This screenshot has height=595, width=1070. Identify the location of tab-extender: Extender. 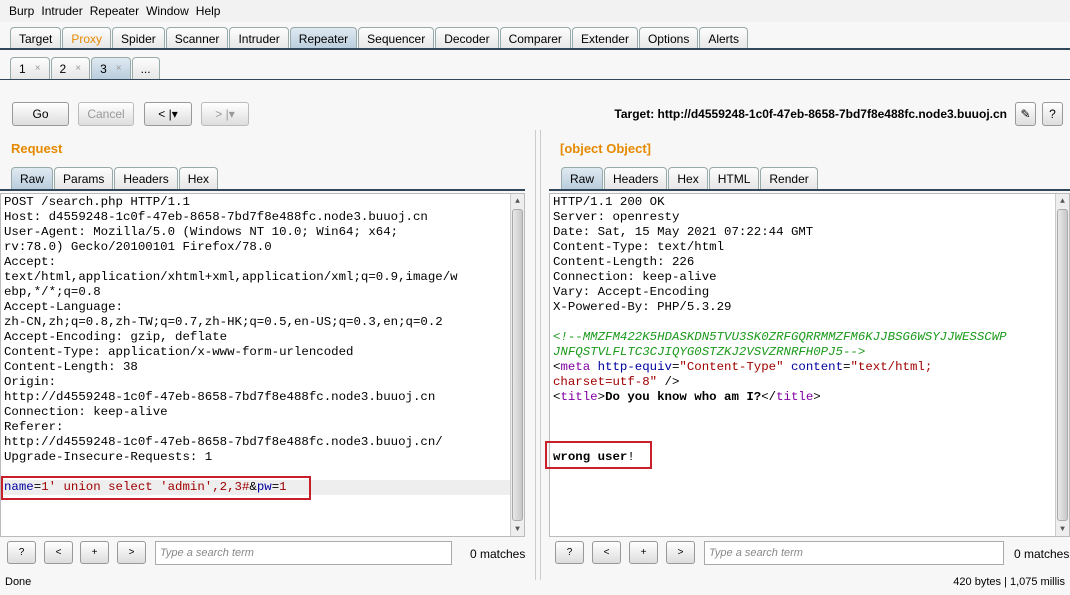
(604, 38).